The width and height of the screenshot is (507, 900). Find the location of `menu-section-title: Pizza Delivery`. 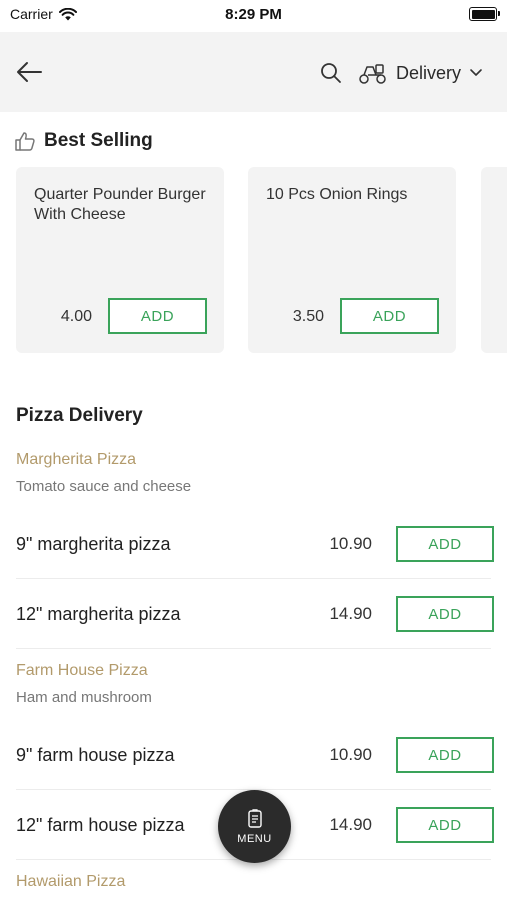

menu-section-title: Pizza Delivery is located at coordinates (79, 415).